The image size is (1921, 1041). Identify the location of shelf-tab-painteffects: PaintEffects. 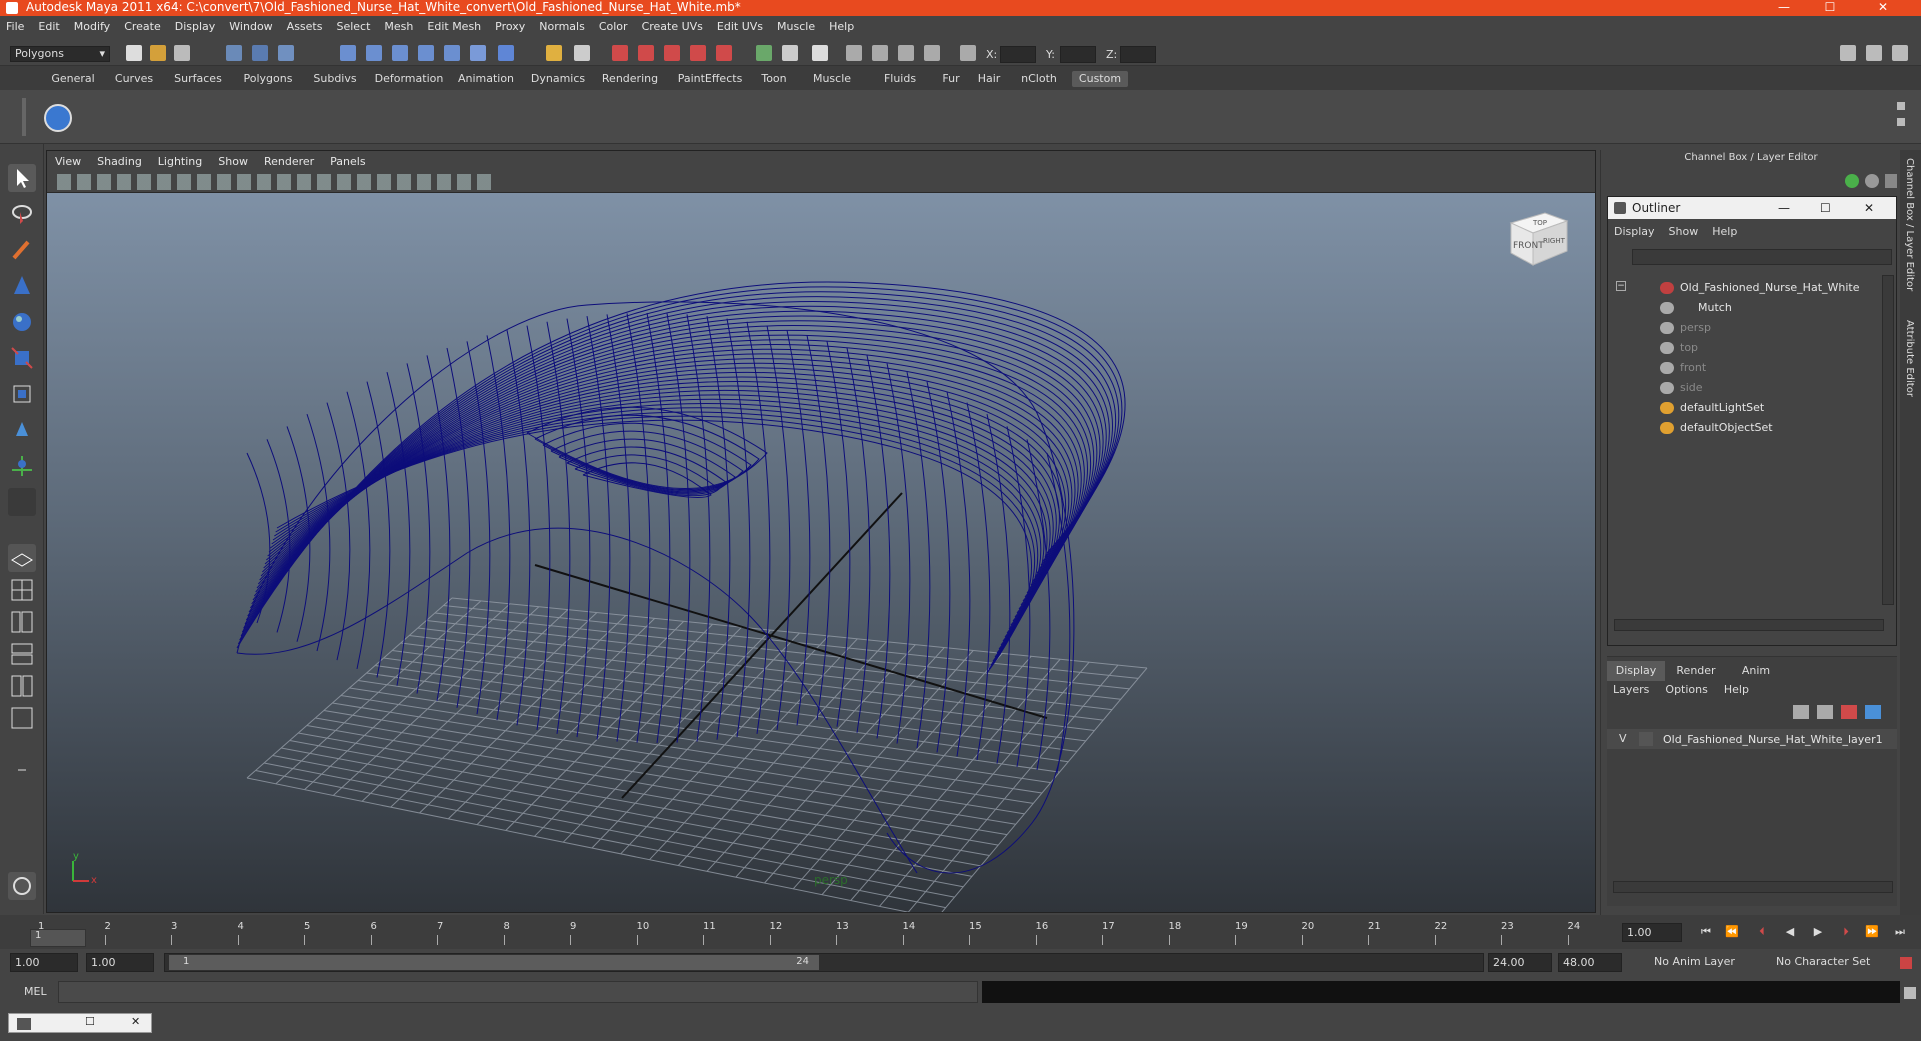
(710, 79).